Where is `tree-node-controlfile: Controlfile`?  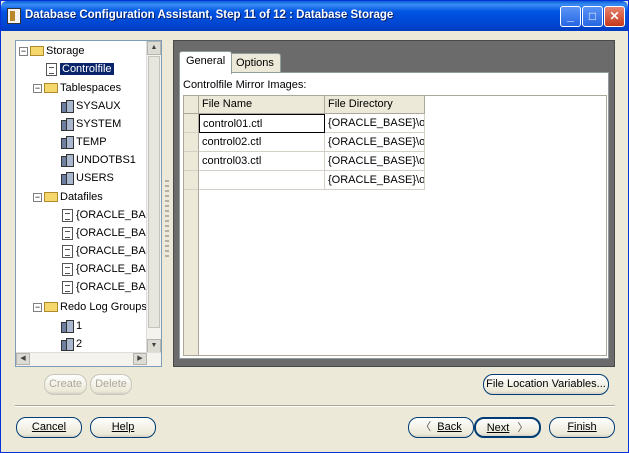
tree-node-controlfile: Controlfile is located at coordinates (80, 69).